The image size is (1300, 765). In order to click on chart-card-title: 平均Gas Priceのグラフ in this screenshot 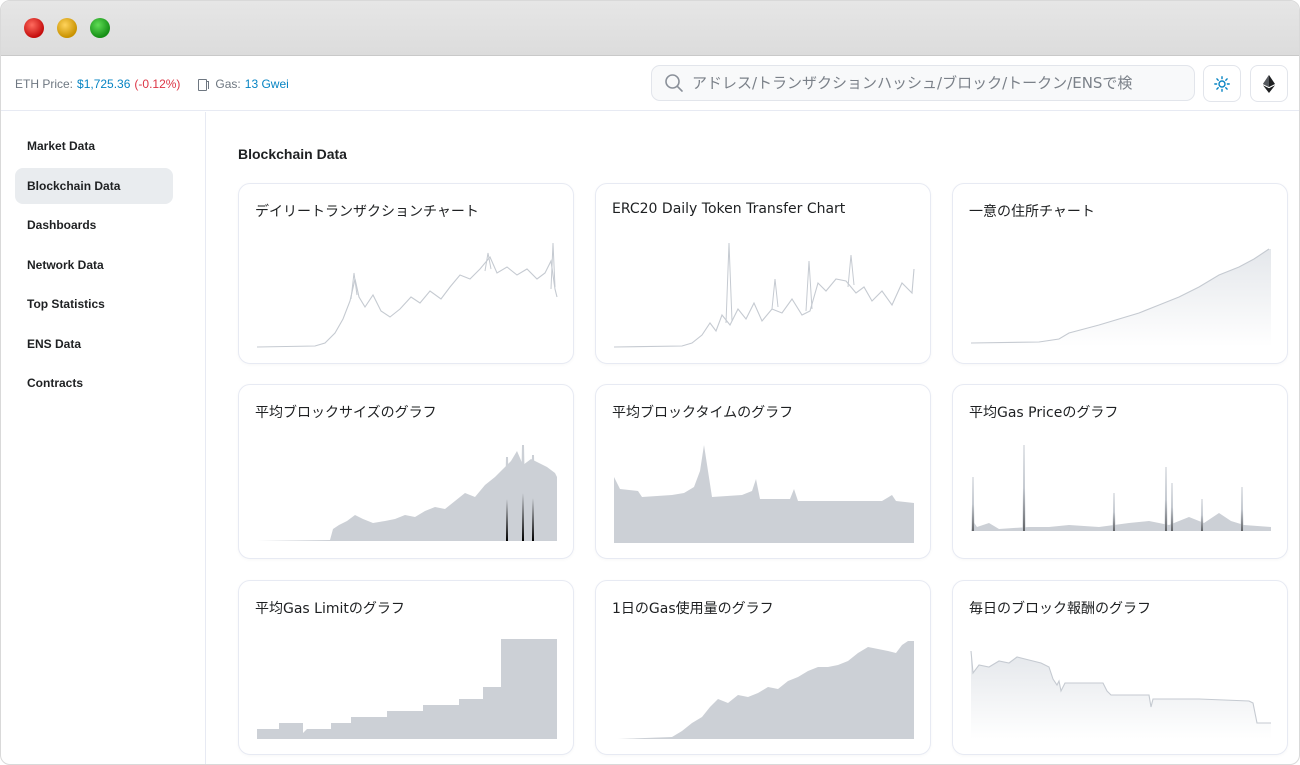, I will do `click(1044, 413)`.